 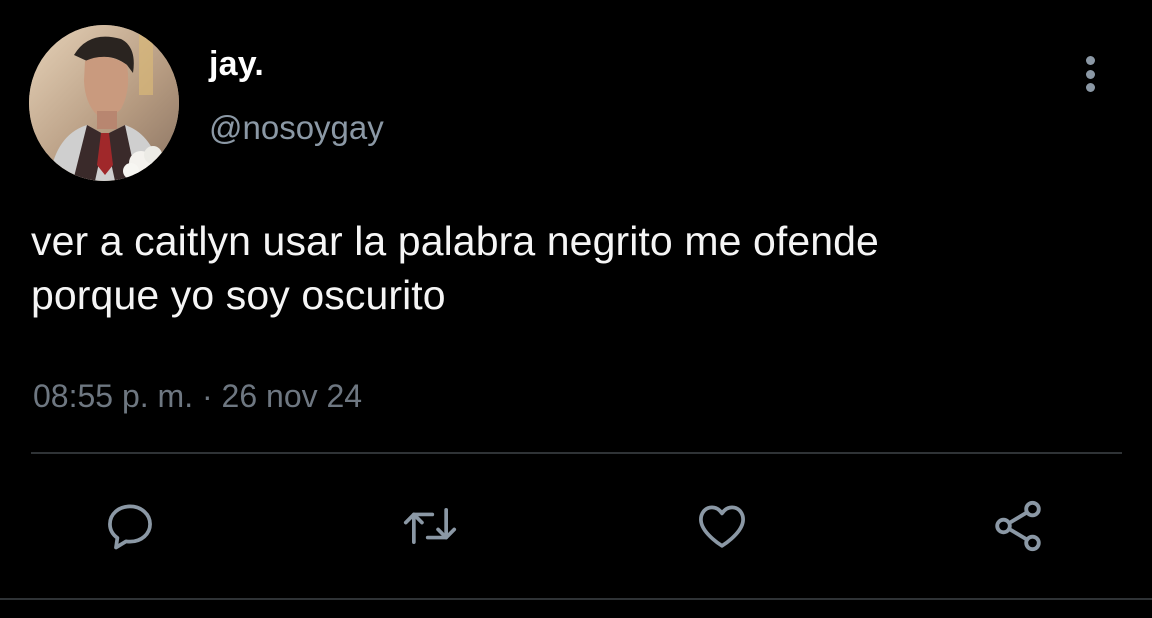 I want to click on reply-button, so click(x=130, y=526).